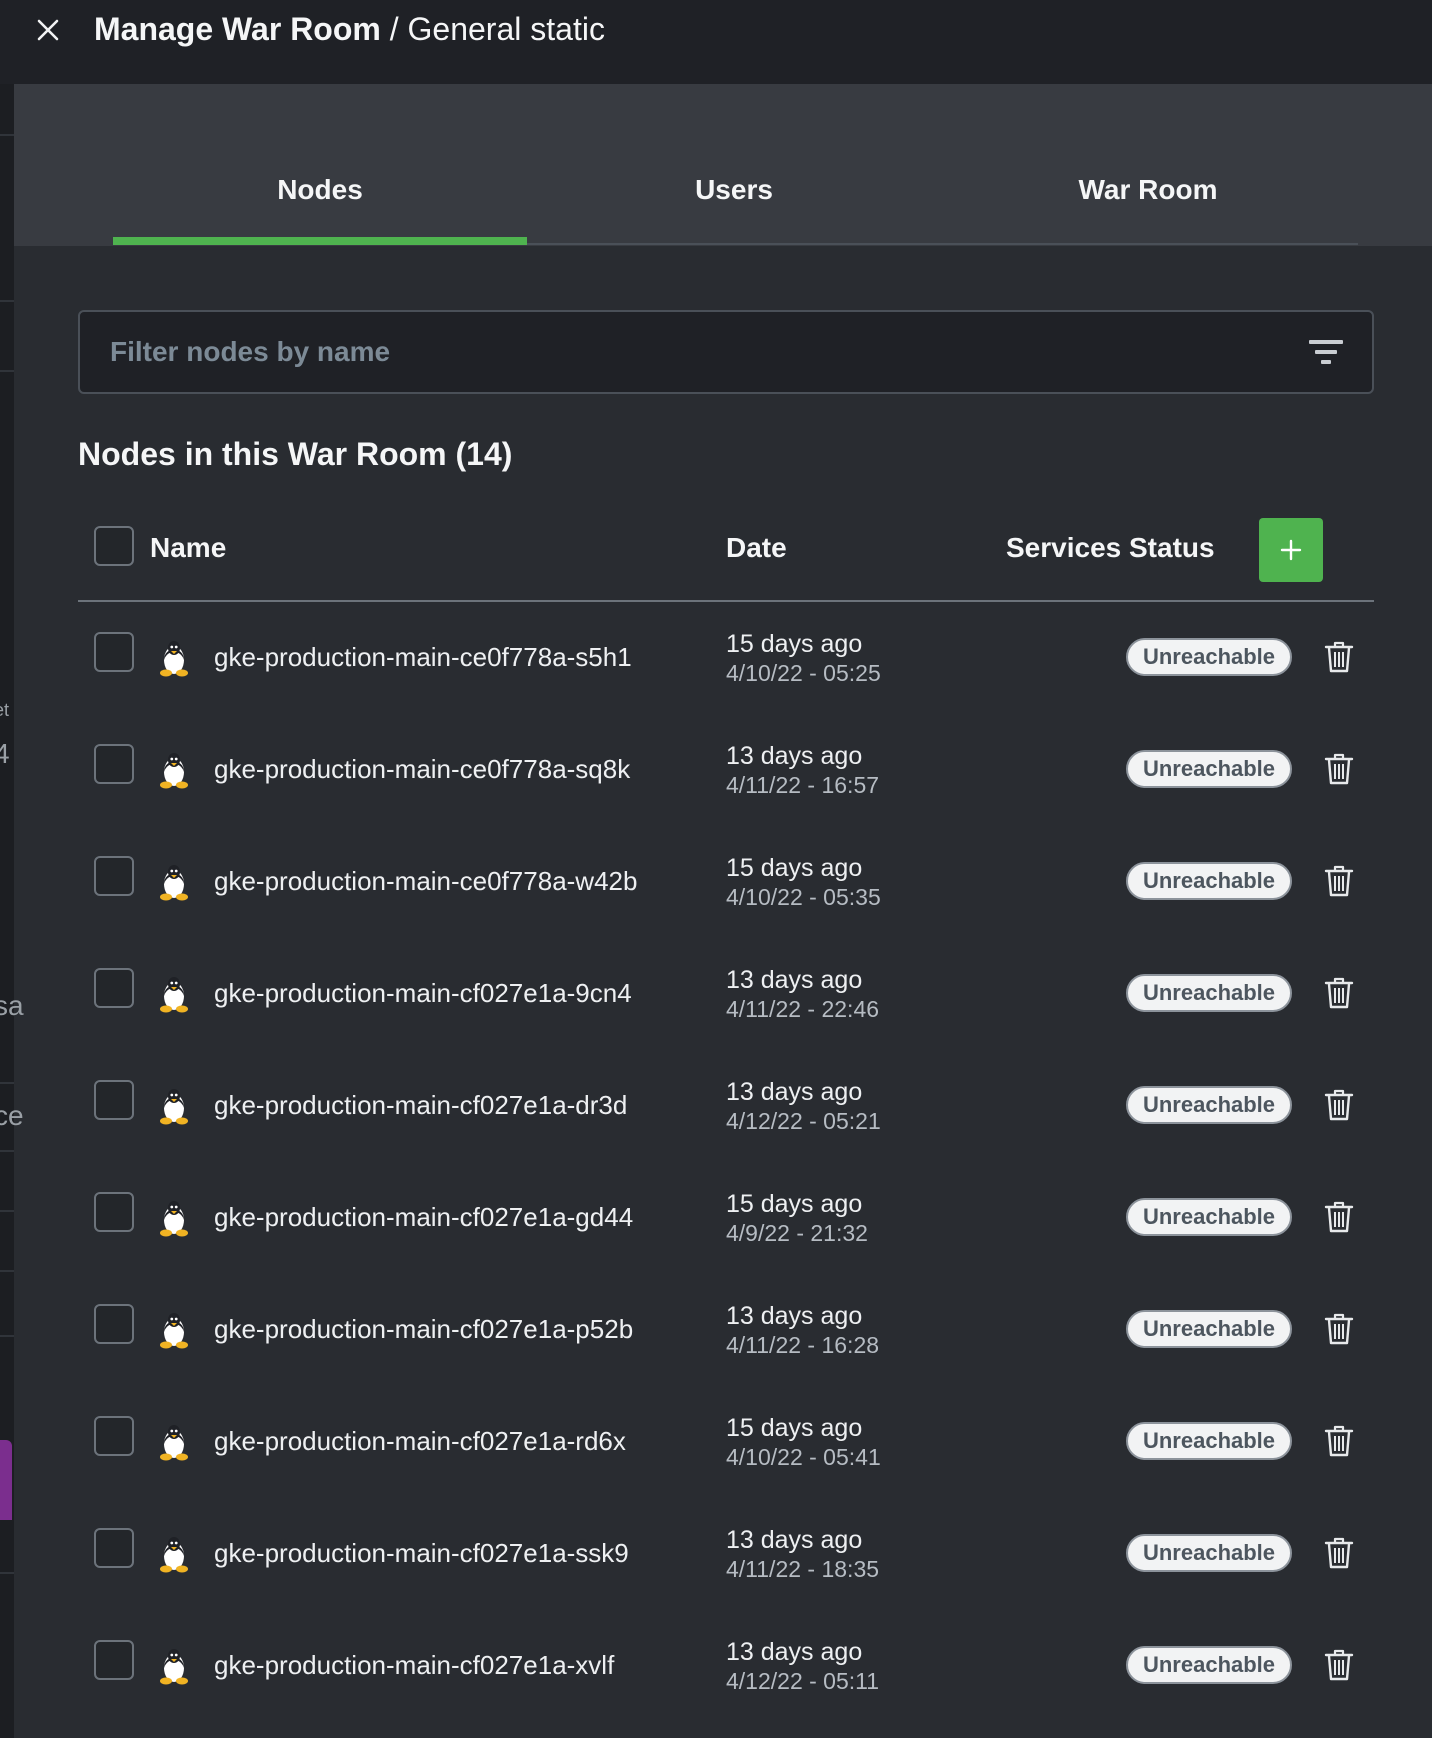 This screenshot has width=1432, height=1738. What do you see at coordinates (756, 548) in the screenshot?
I see `column-header-date: Date` at bounding box center [756, 548].